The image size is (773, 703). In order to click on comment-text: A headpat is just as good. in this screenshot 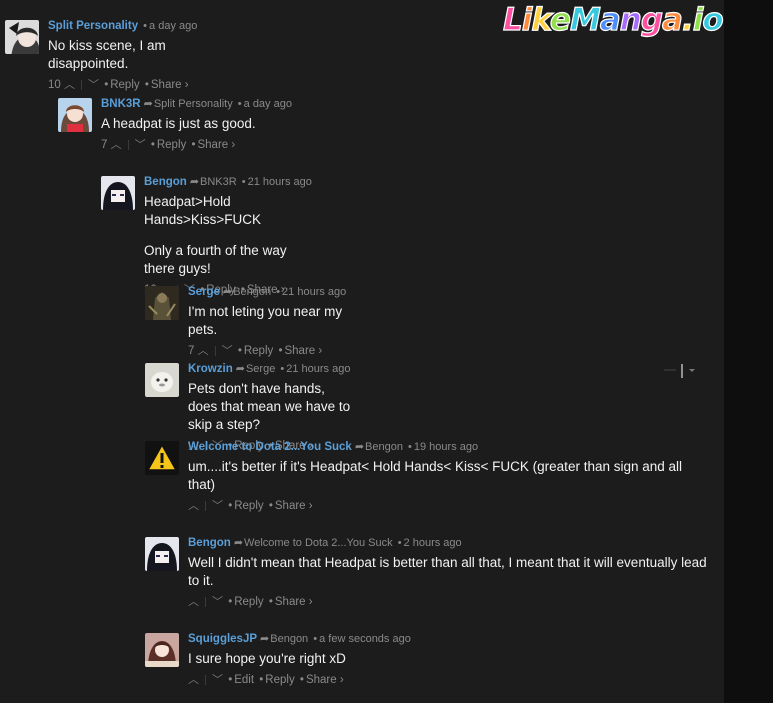, I will do `click(196, 124)`.